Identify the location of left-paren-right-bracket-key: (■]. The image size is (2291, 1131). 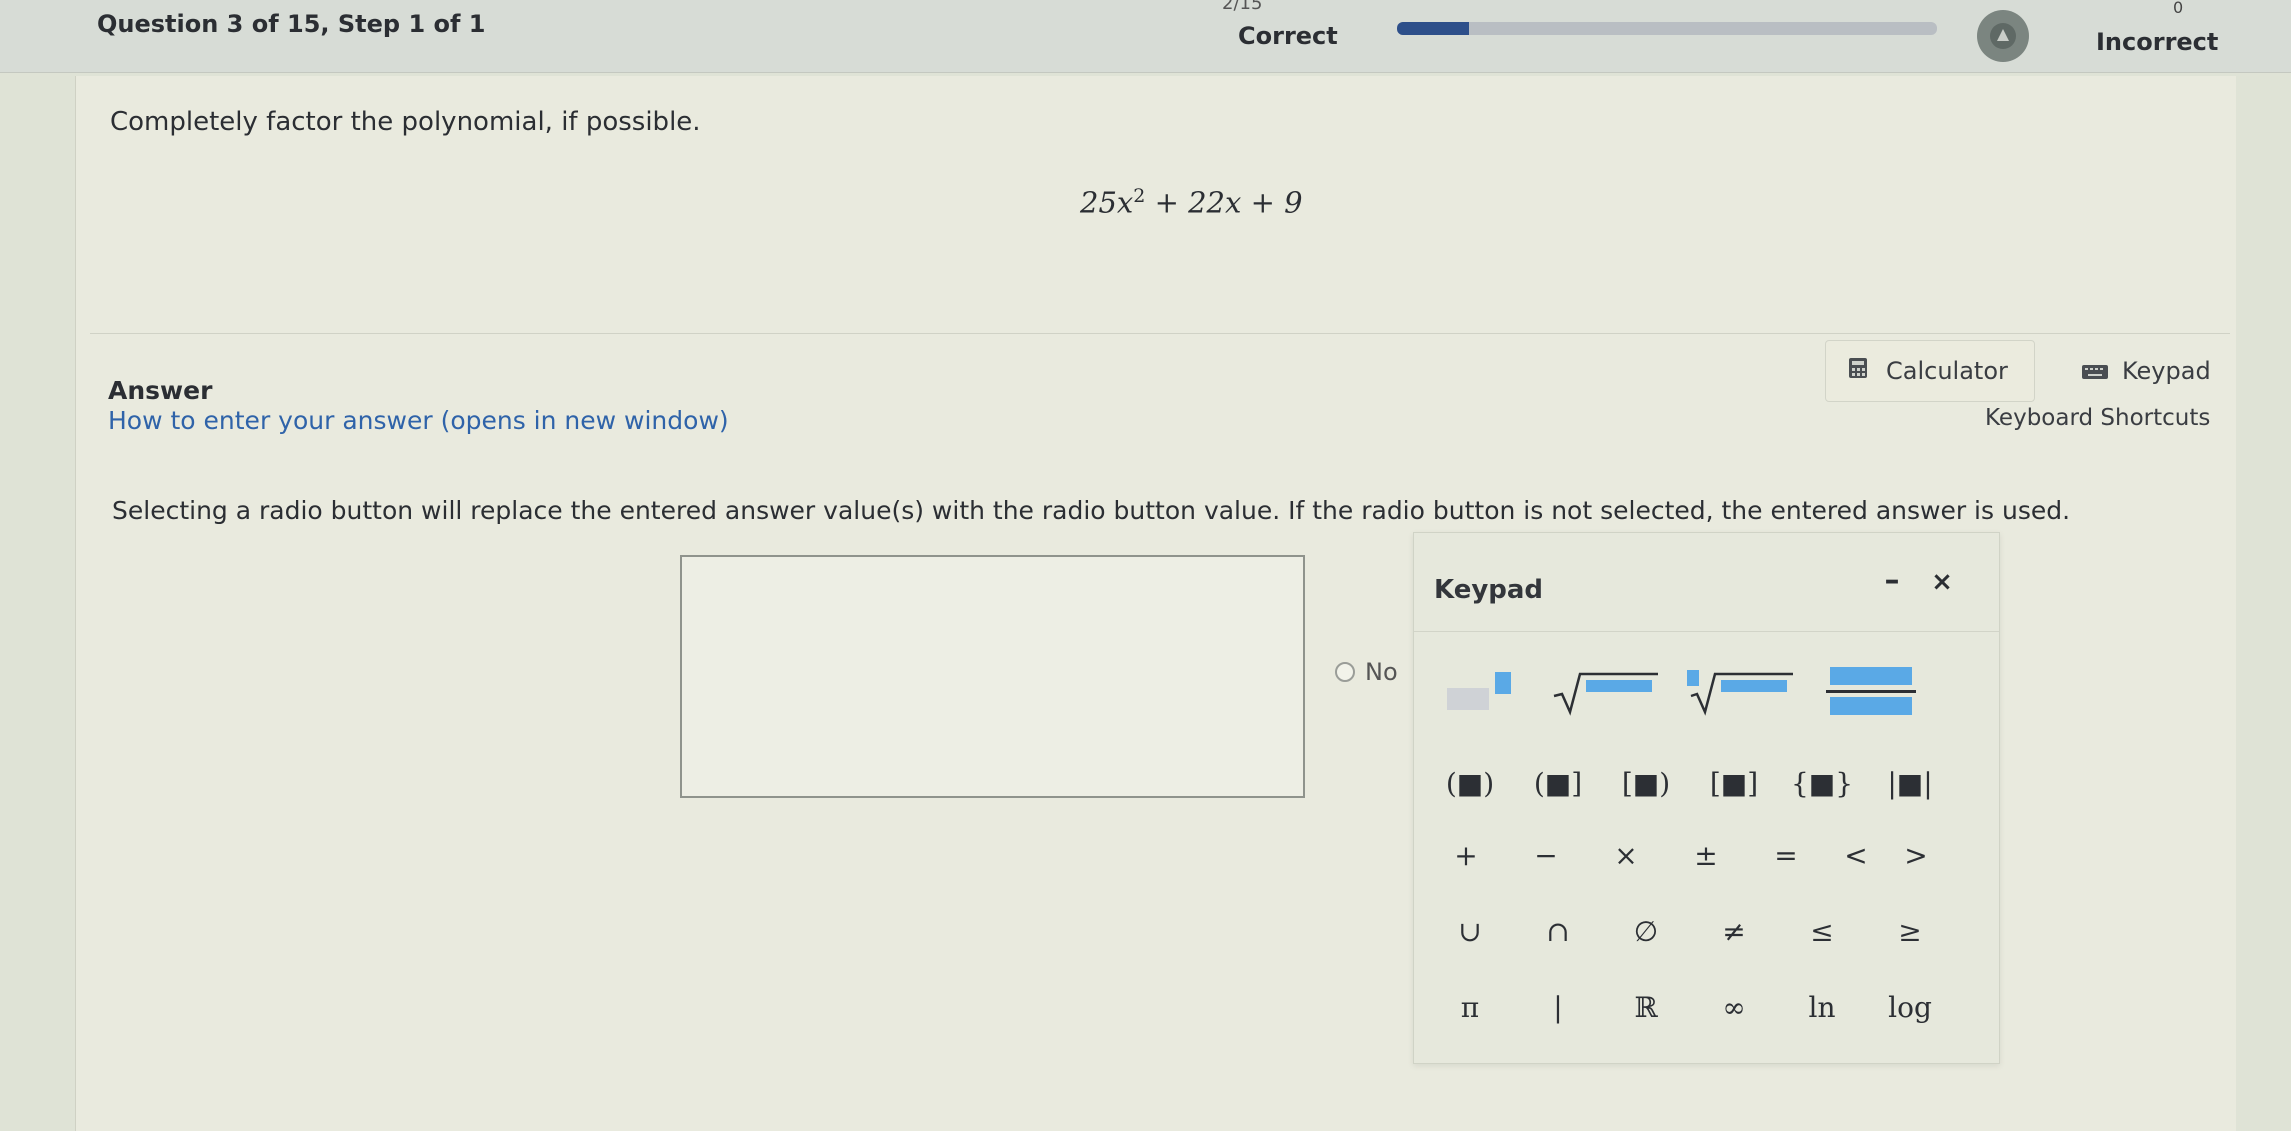
(1558, 783).